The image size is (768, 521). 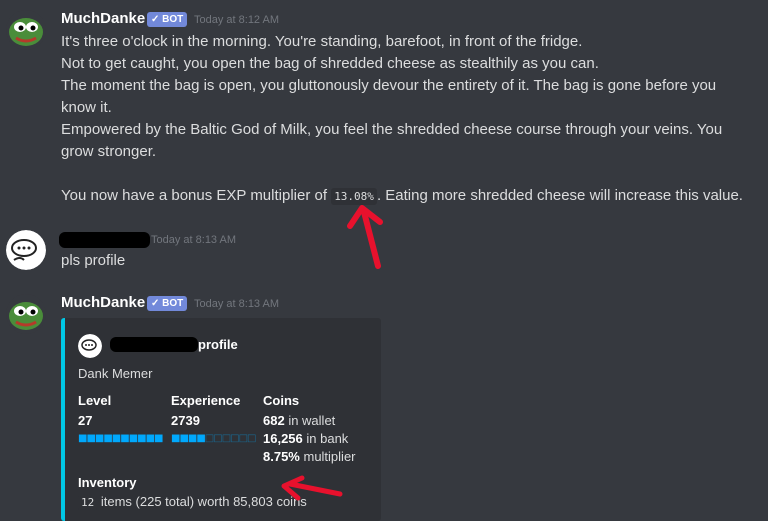 What do you see at coordinates (206, 400) in the screenshot?
I see `field-experience-name: Experience` at bounding box center [206, 400].